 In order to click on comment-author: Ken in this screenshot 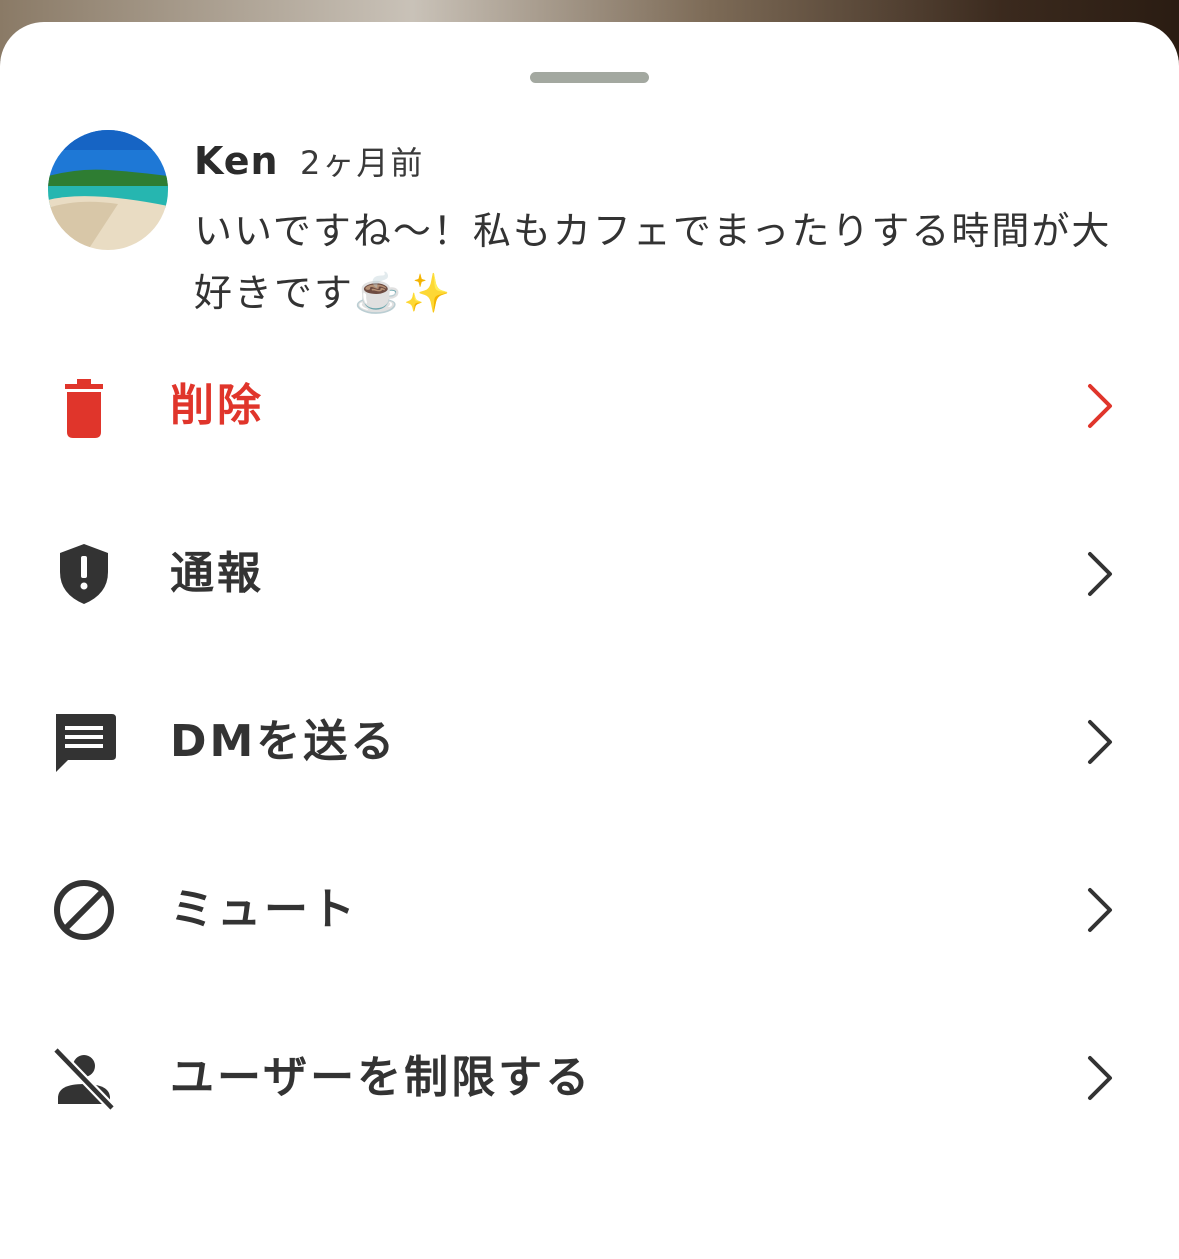, I will do `click(236, 161)`.